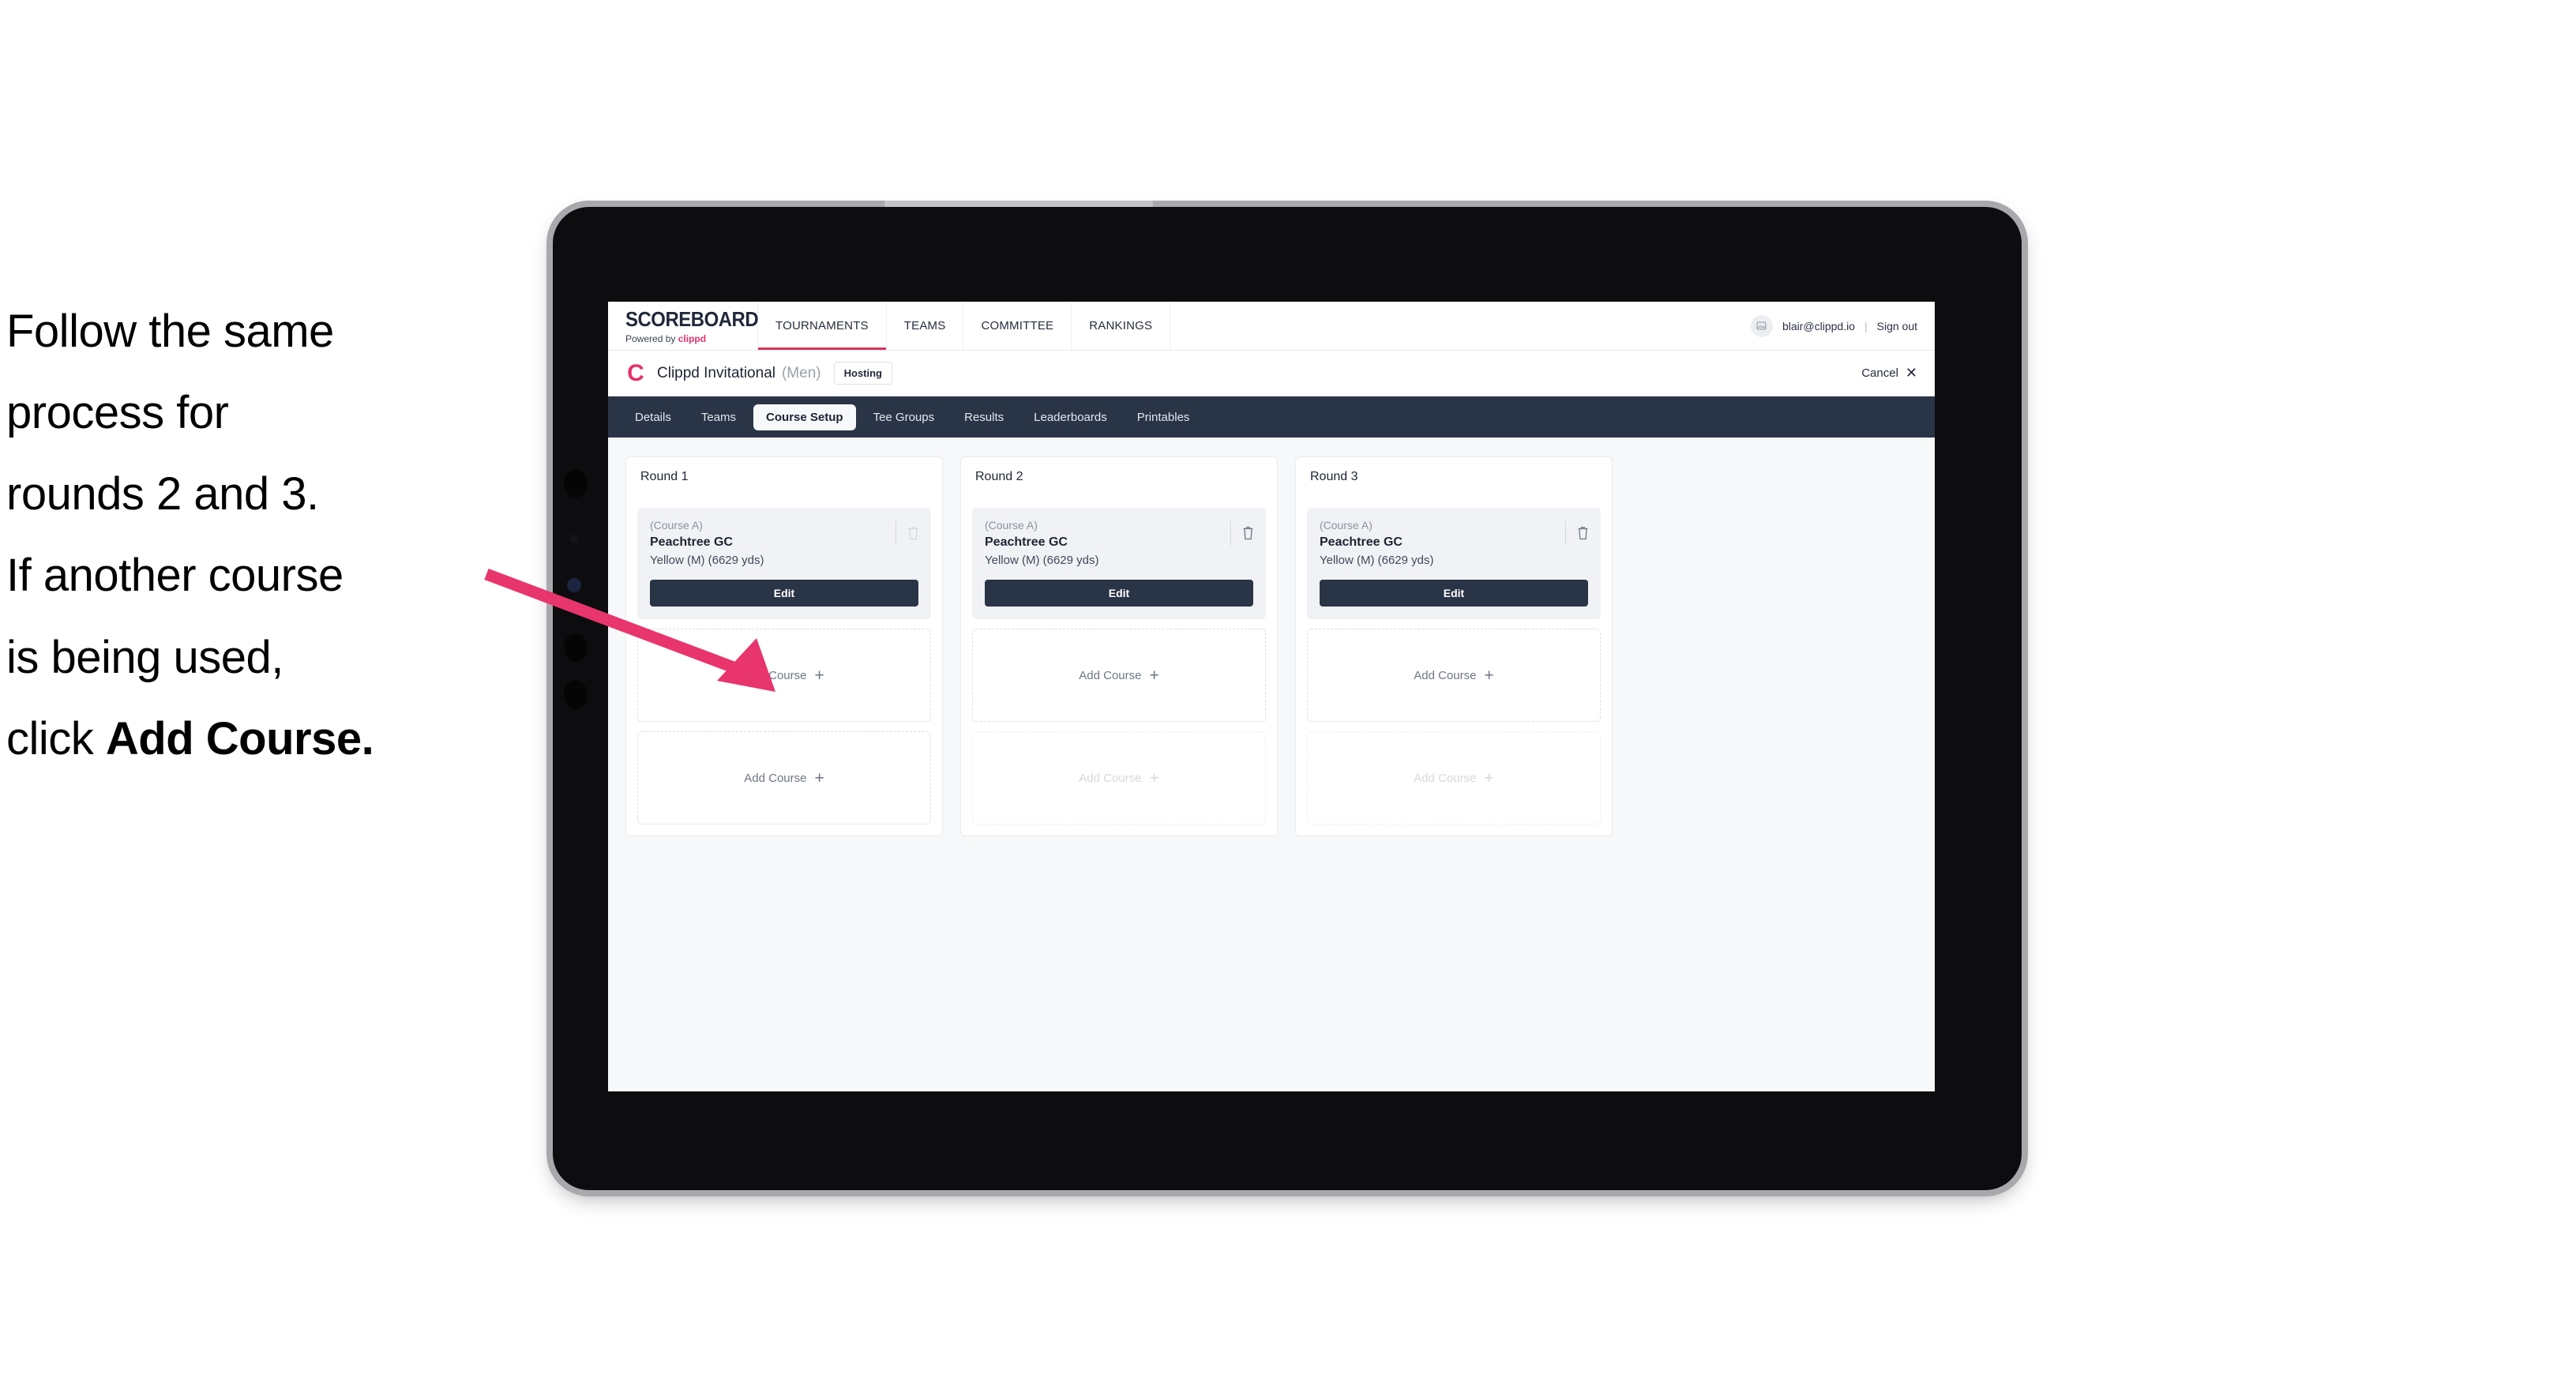 Image resolution: width=2576 pixels, height=1386 pixels. What do you see at coordinates (984, 417) in the screenshot?
I see `tab-results: Results` at bounding box center [984, 417].